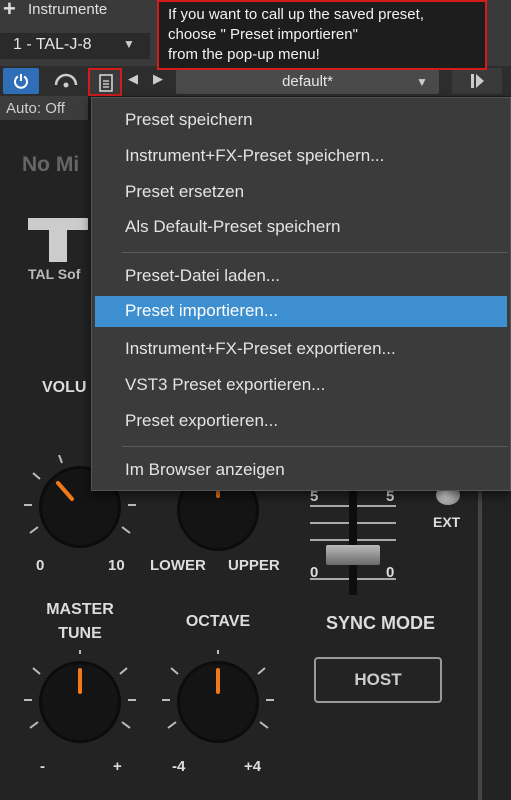 Image resolution: width=511 pixels, height=800 pixels. I want to click on menu-item-save-default-preset: Als Default-Preset speichern, so click(301, 227).